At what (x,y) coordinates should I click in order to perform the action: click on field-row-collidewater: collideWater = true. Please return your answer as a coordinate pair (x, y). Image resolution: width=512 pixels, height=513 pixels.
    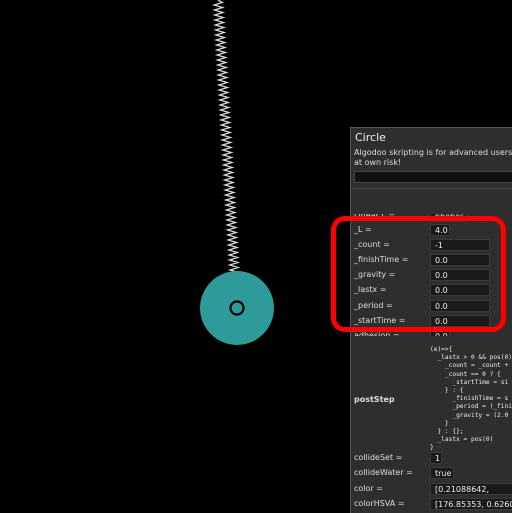
    Looking at the image, I should click on (431, 473).